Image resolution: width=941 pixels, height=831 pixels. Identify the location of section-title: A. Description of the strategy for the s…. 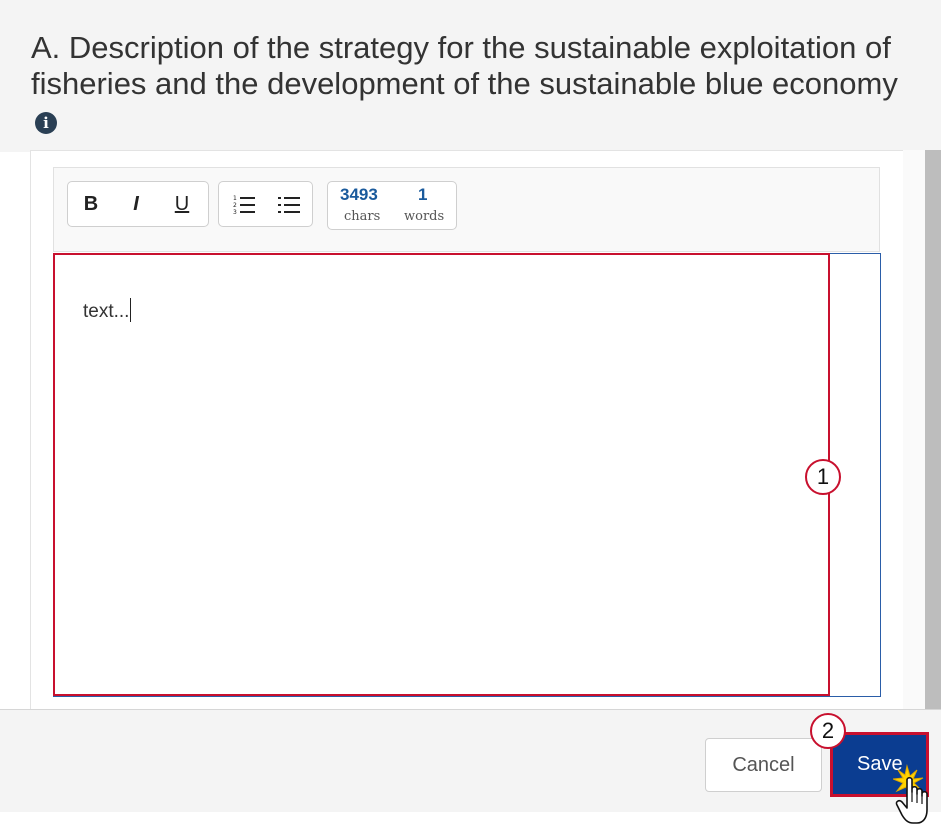
(471, 84).